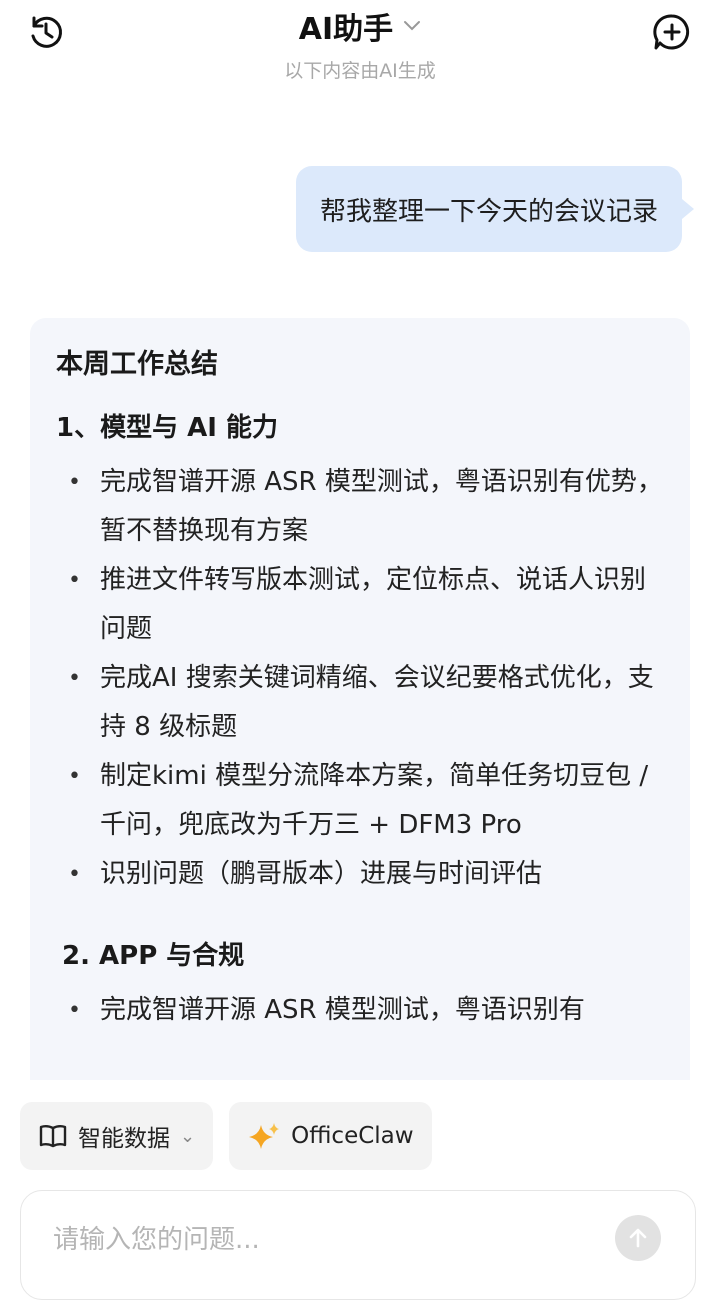 This screenshot has height=1300, width=720. I want to click on list-item: 完成AI 搜索关键词精缩、会议纪要格式优化，支持 8 级标题, so click(360, 703).